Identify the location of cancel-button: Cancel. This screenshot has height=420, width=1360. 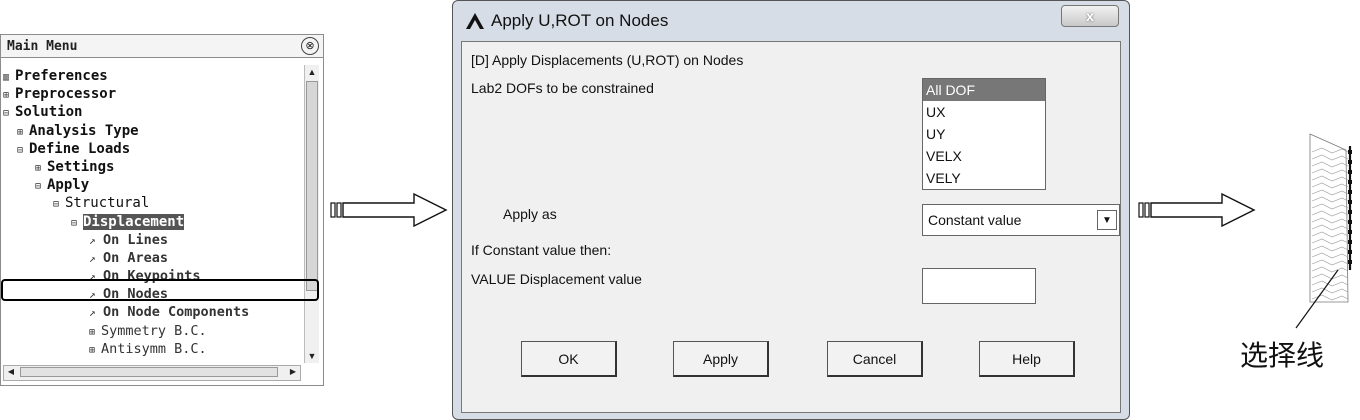
(875, 359).